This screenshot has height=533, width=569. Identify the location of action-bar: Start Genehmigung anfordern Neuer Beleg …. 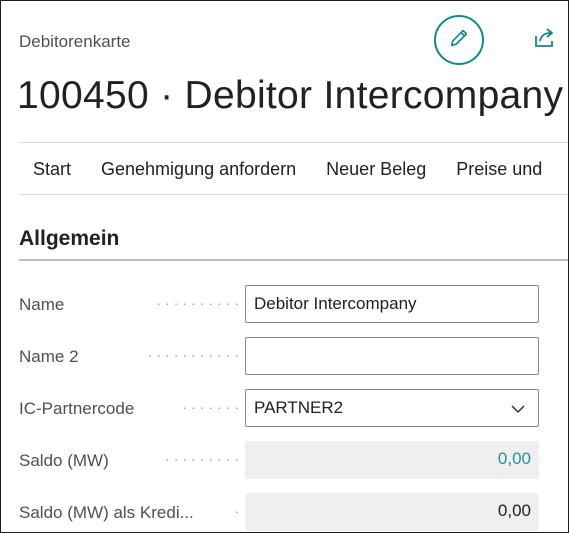
(288, 169).